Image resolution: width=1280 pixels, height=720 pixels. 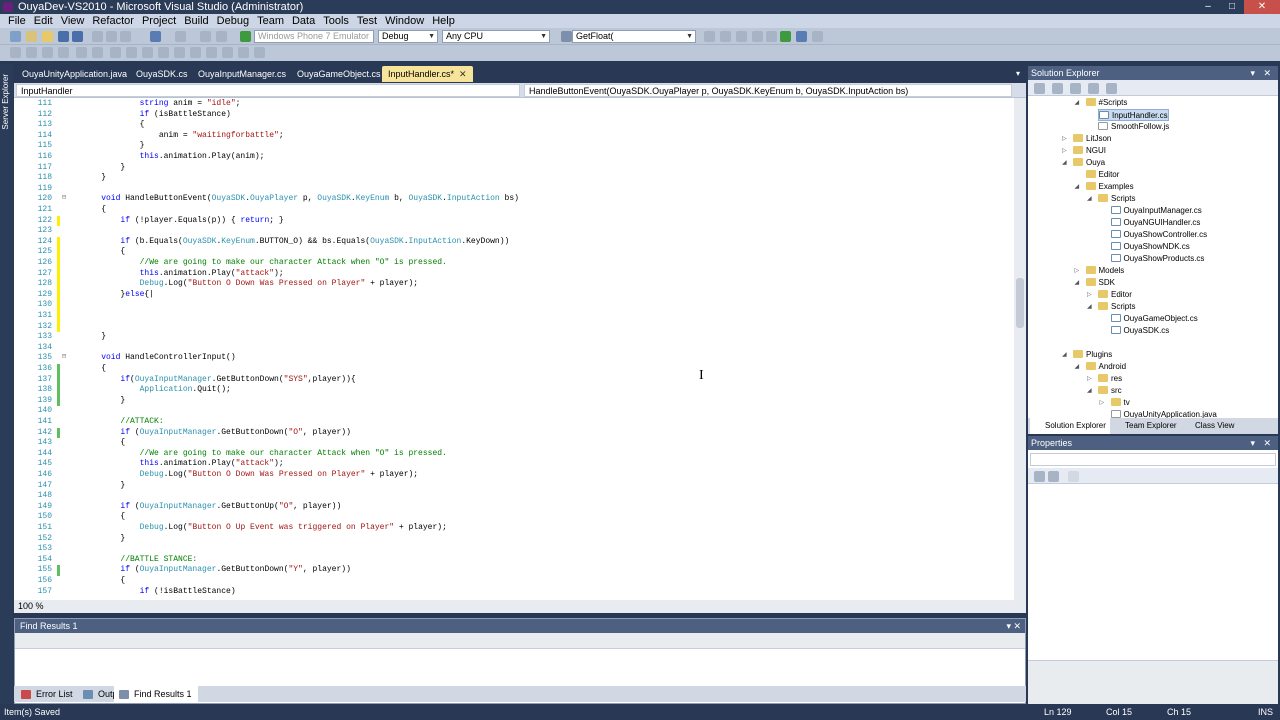 I want to click on tab-class-view: Class View, so click(x=1209, y=426).